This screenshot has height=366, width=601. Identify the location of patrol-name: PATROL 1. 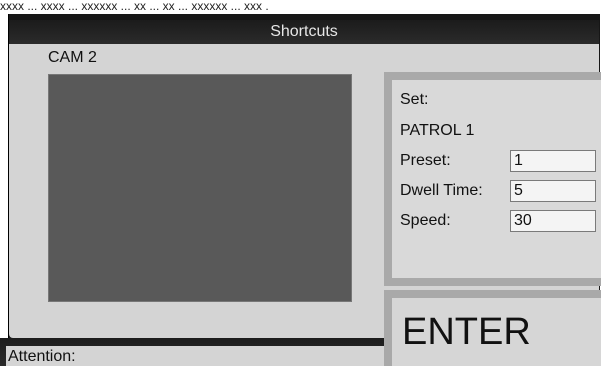
(437, 130).